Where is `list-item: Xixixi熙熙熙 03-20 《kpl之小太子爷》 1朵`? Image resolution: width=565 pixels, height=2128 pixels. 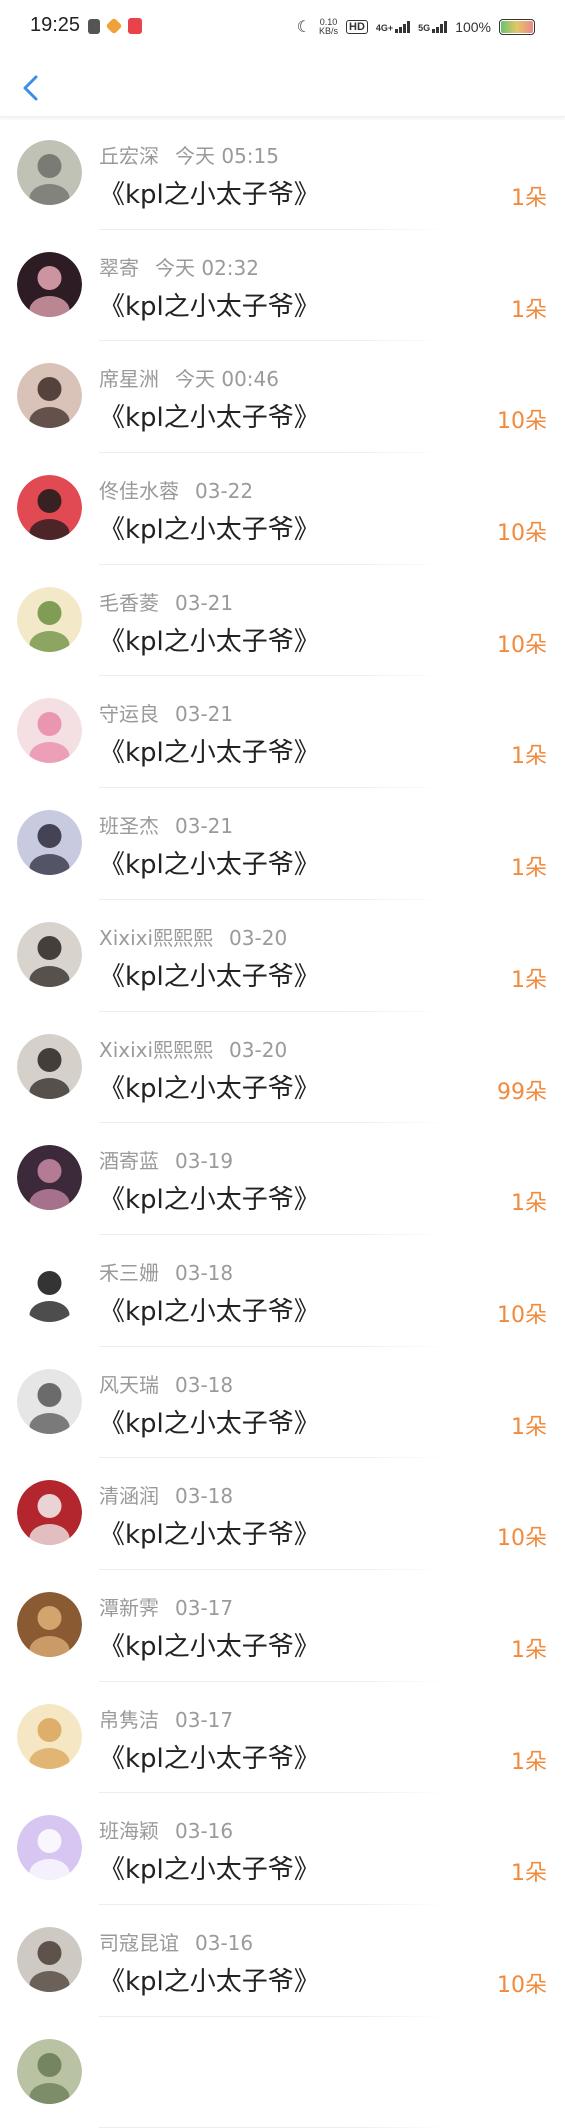
list-item: Xixixi熙熙熙 03-20 《kpl之小太子爷》 1朵 is located at coordinates (282, 956).